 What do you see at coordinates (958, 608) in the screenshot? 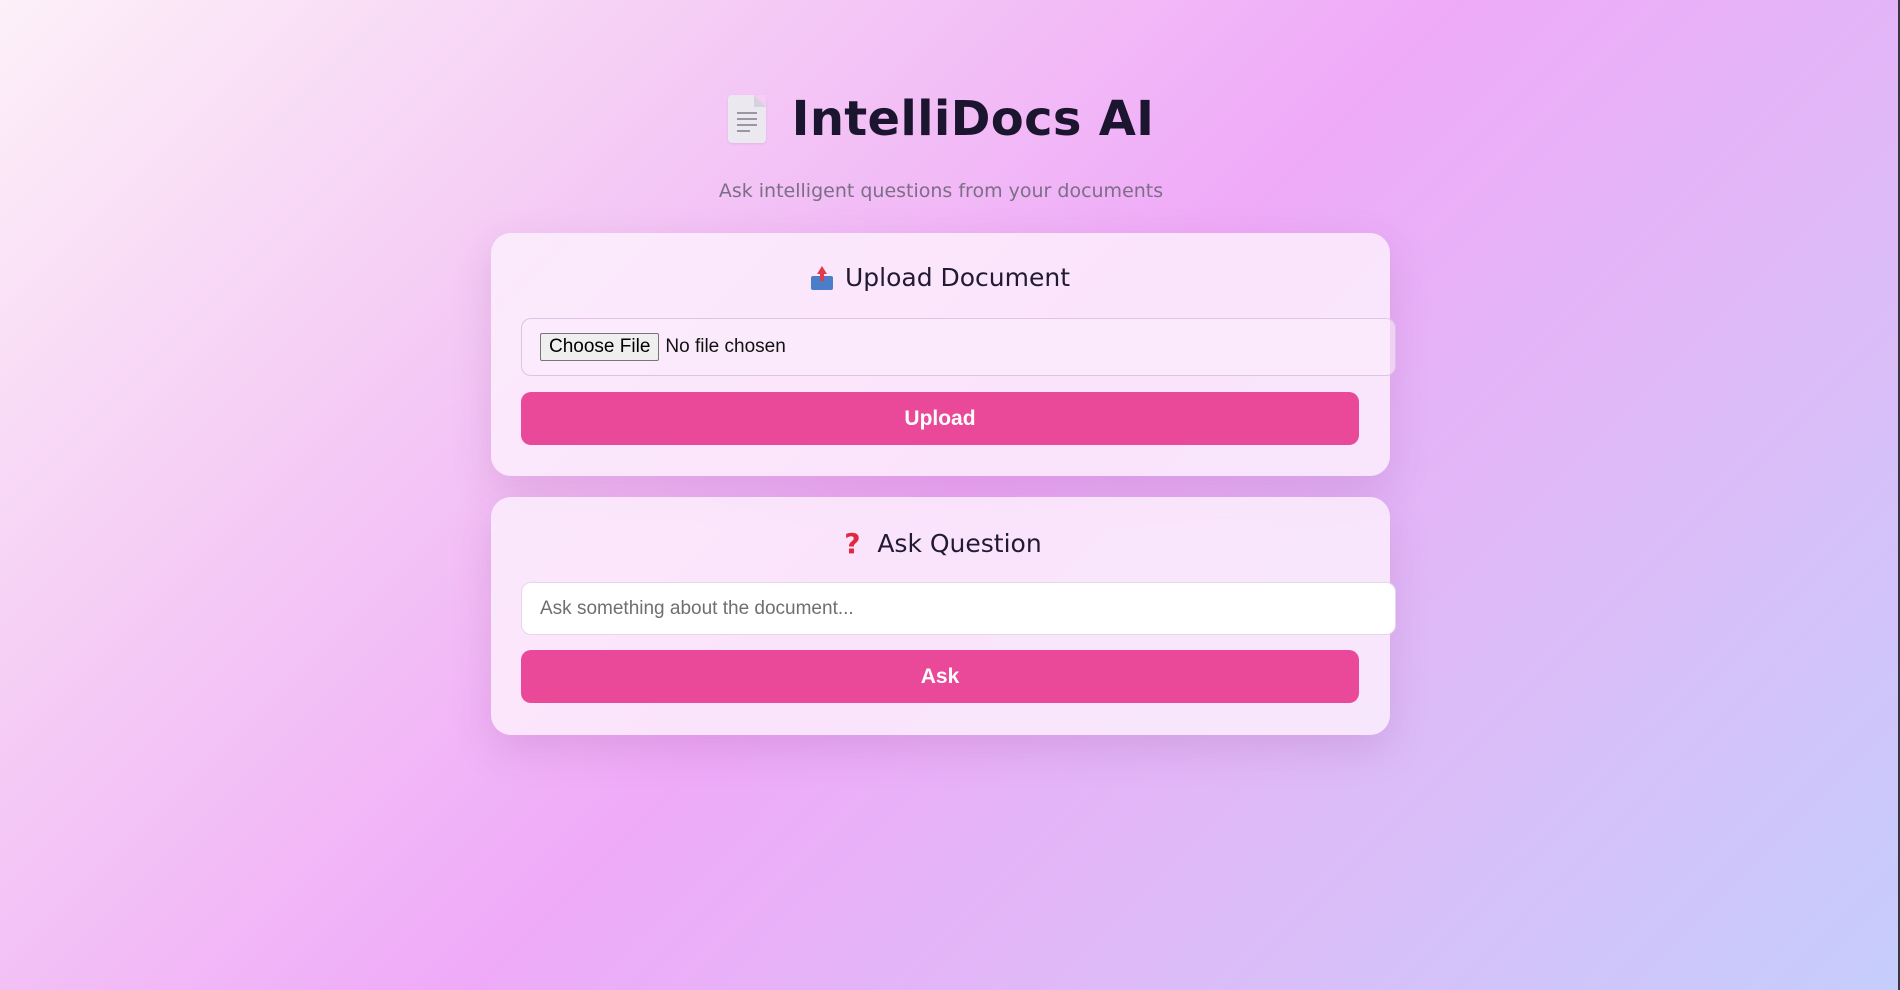
I see `question-input` at bounding box center [958, 608].